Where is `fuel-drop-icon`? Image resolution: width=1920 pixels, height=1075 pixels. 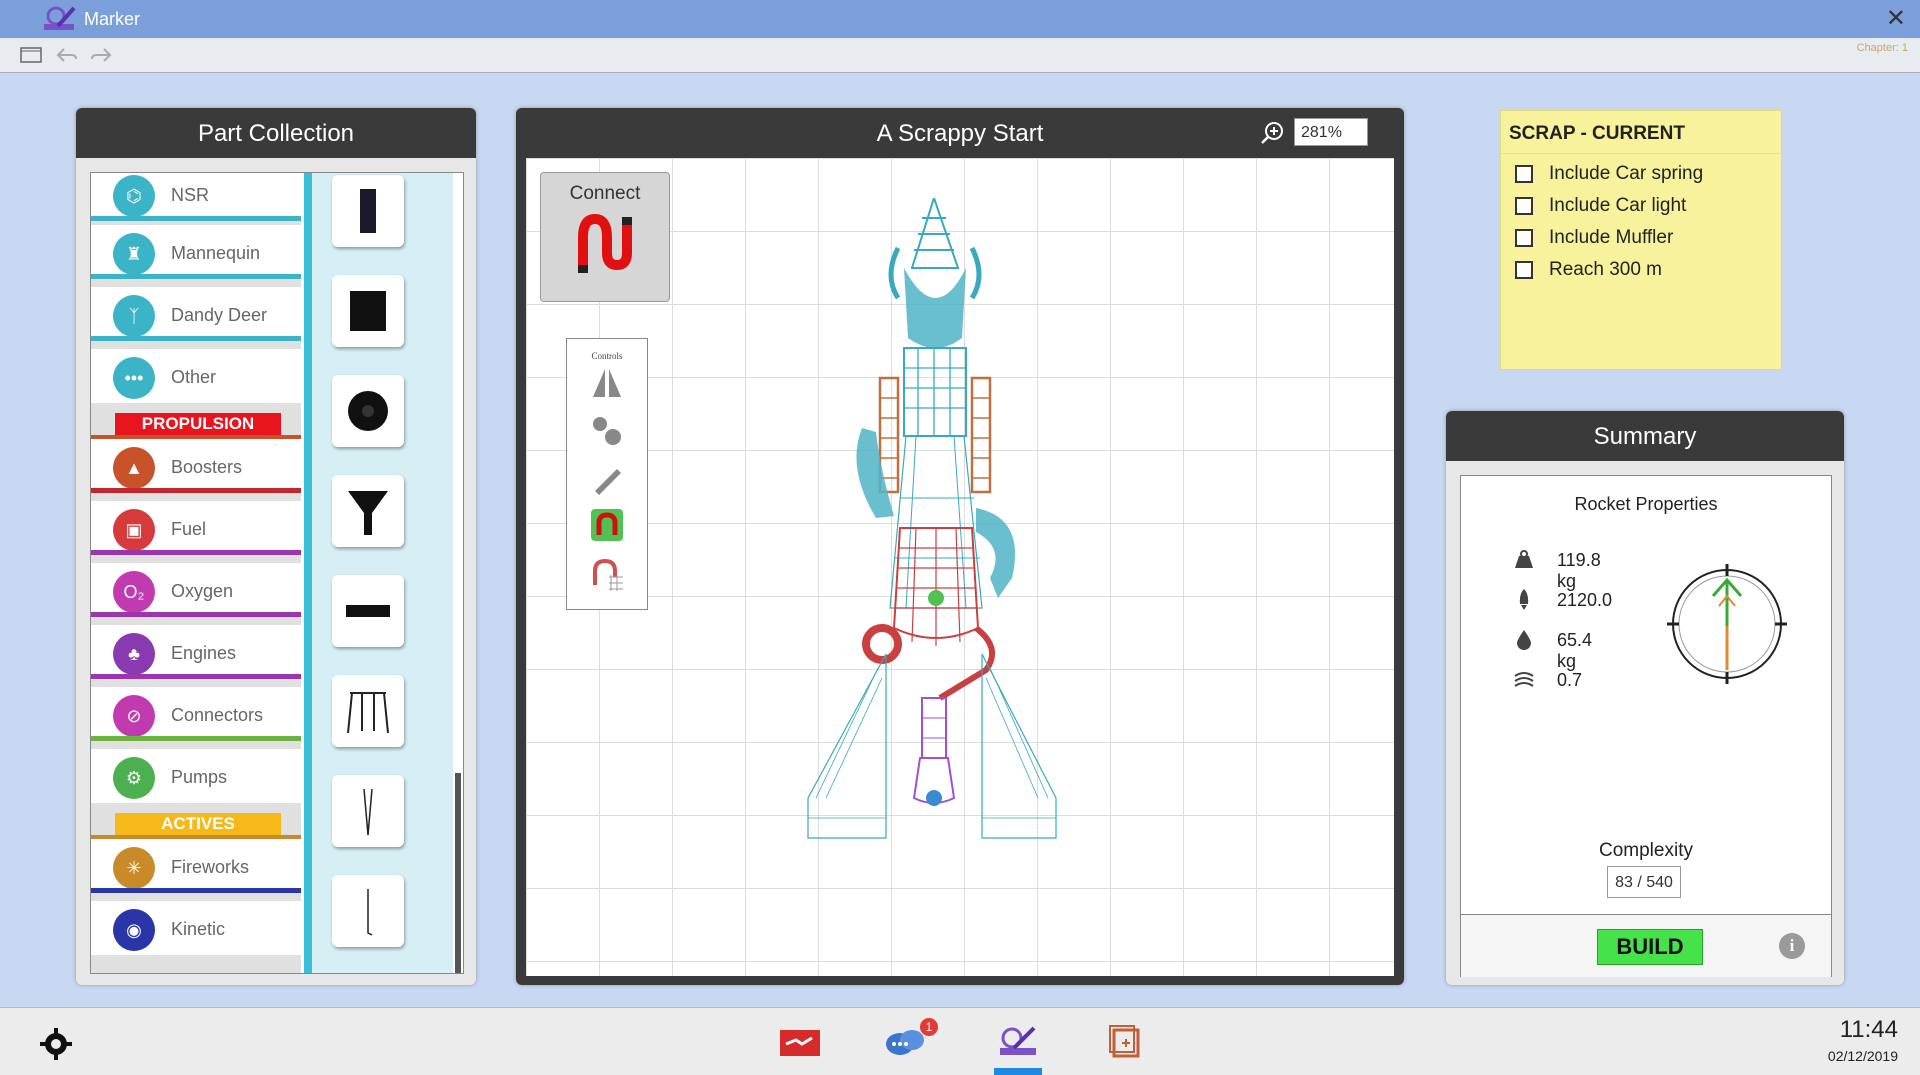 fuel-drop-icon is located at coordinates (1524, 640).